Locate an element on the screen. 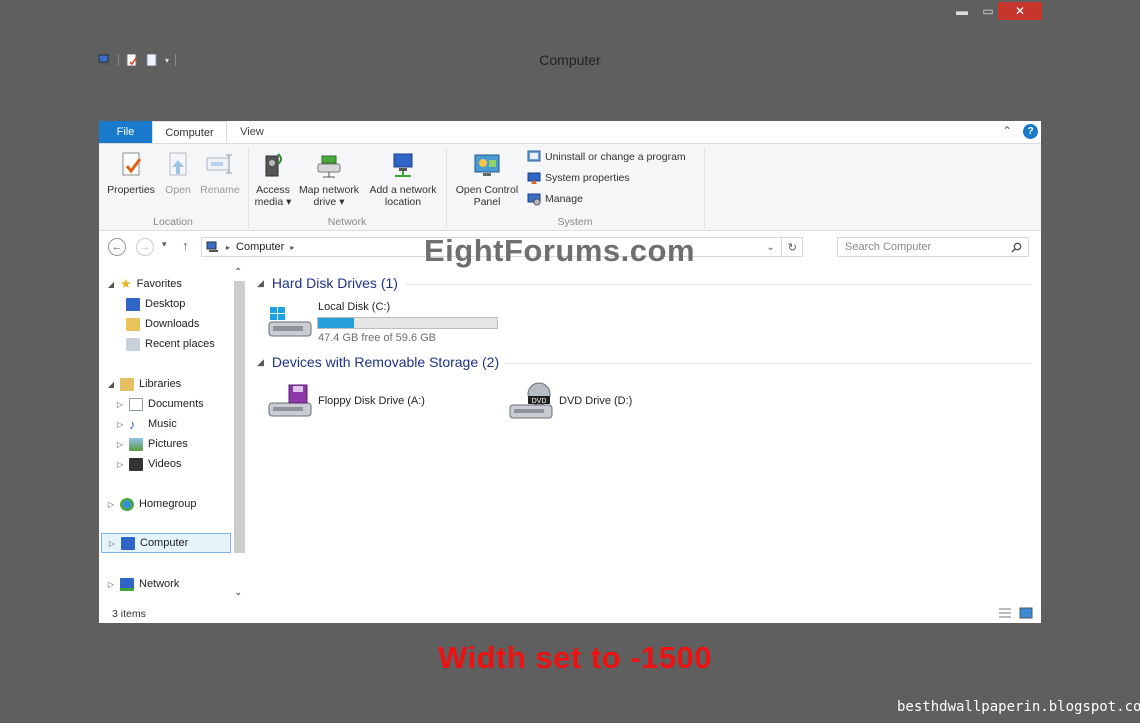  pictures-icon is located at coordinates (136, 444).